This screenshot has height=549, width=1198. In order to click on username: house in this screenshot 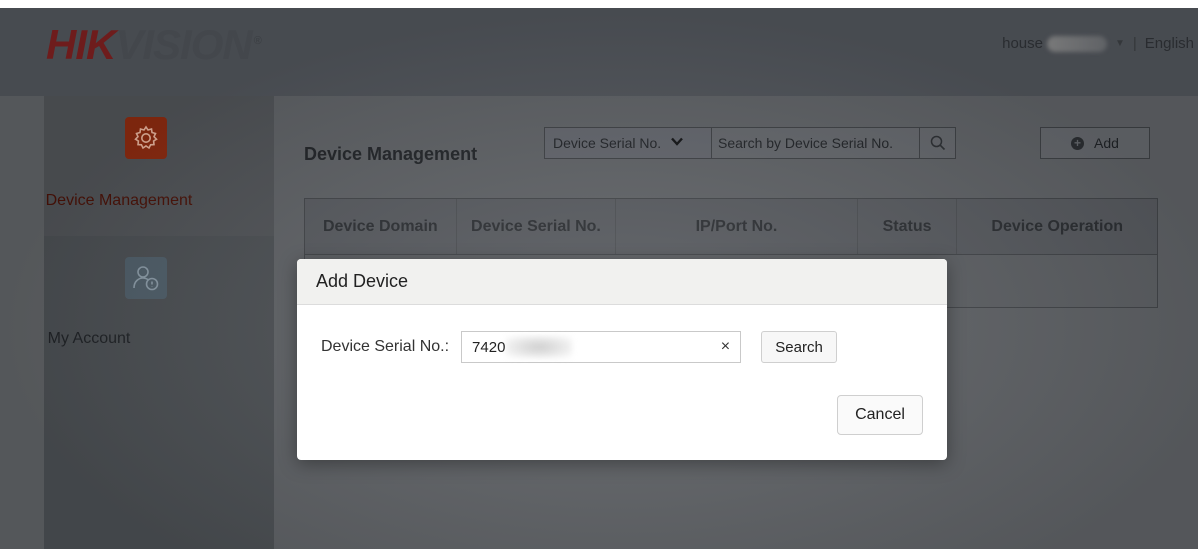, I will do `click(1022, 43)`.